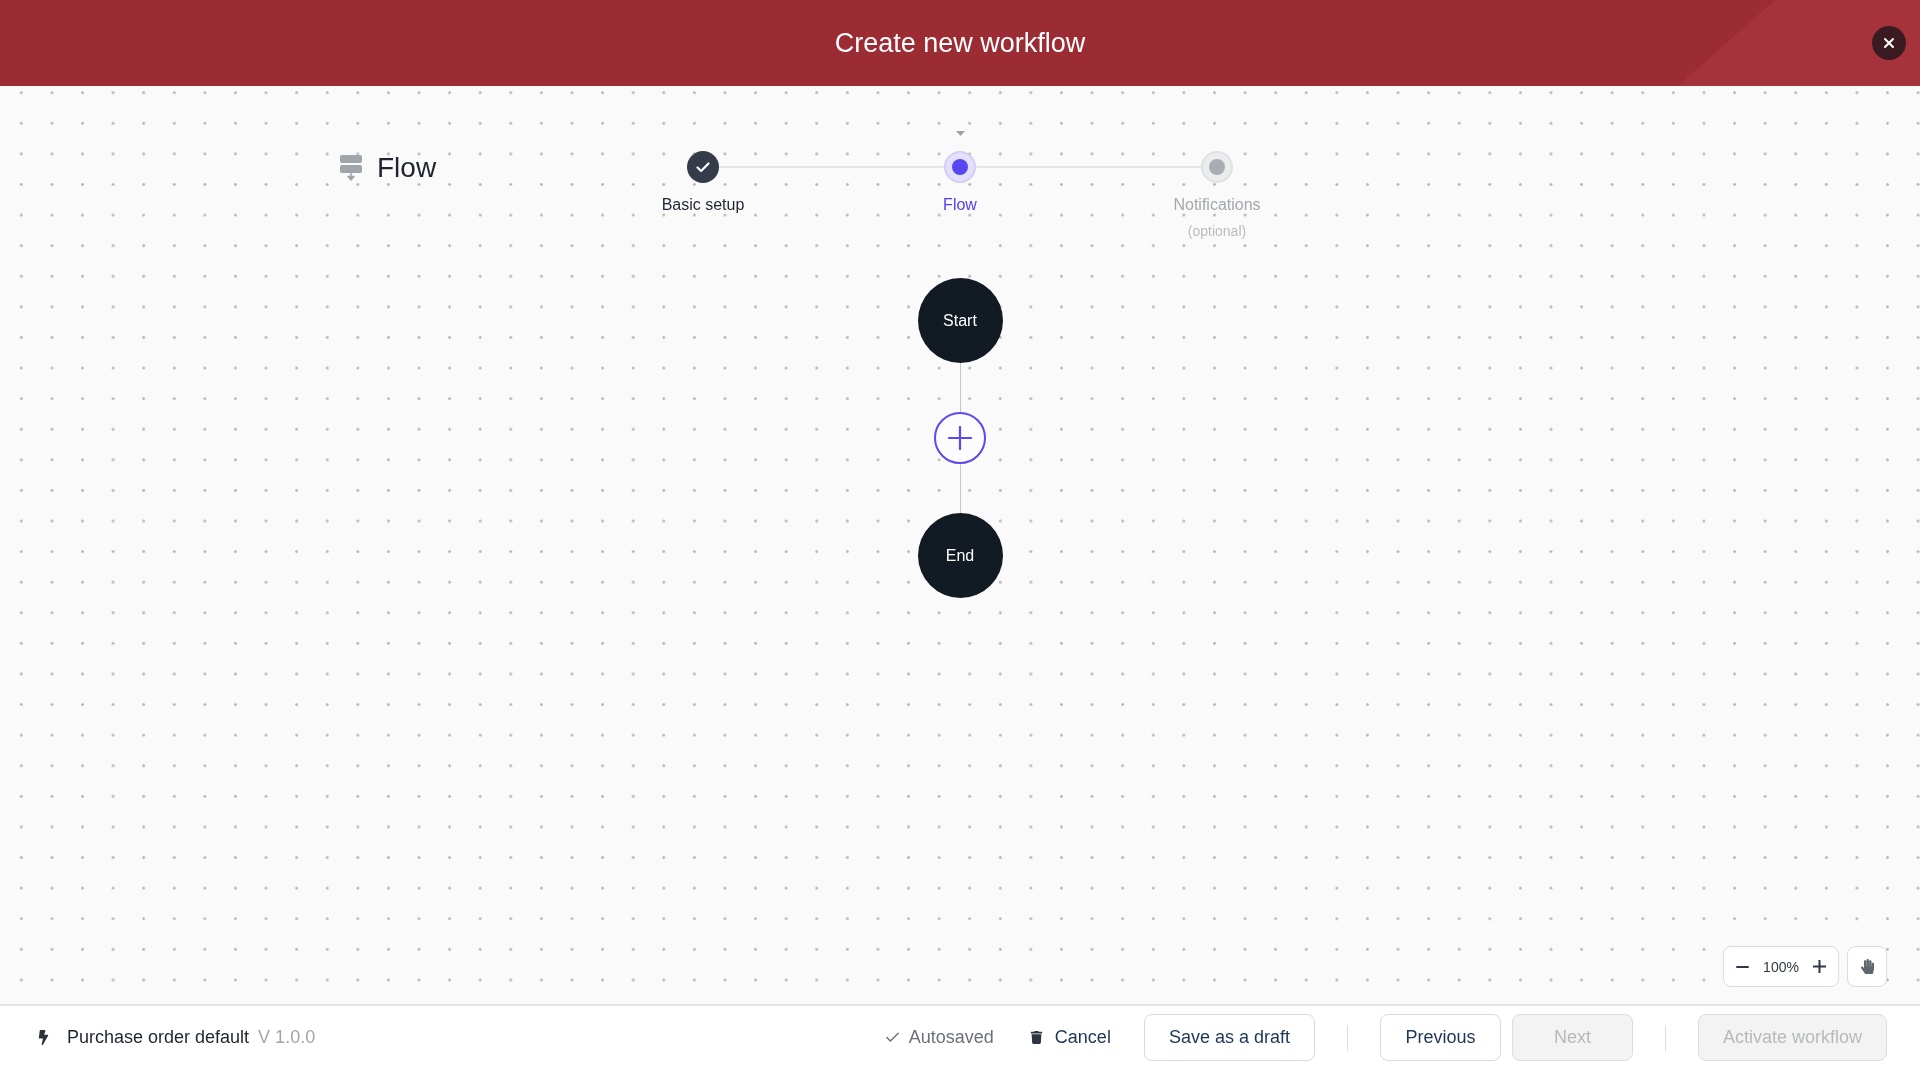 Image resolution: width=1920 pixels, height=1069 pixels. I want to click on footer-button: Save as a draft, so click(1229, 1037).